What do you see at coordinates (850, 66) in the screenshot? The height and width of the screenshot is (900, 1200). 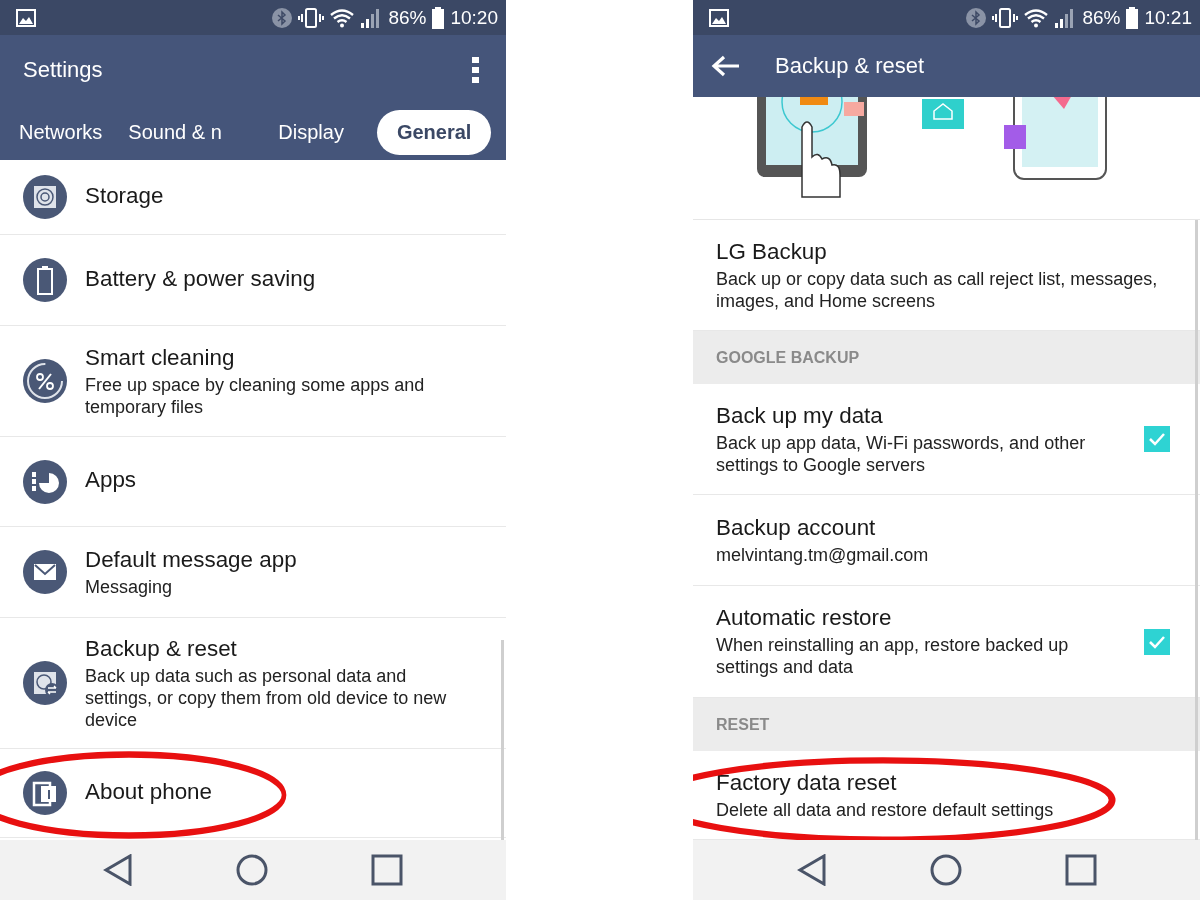 I see `screen-title: Backup & reset` at bounding box center [850, 66].